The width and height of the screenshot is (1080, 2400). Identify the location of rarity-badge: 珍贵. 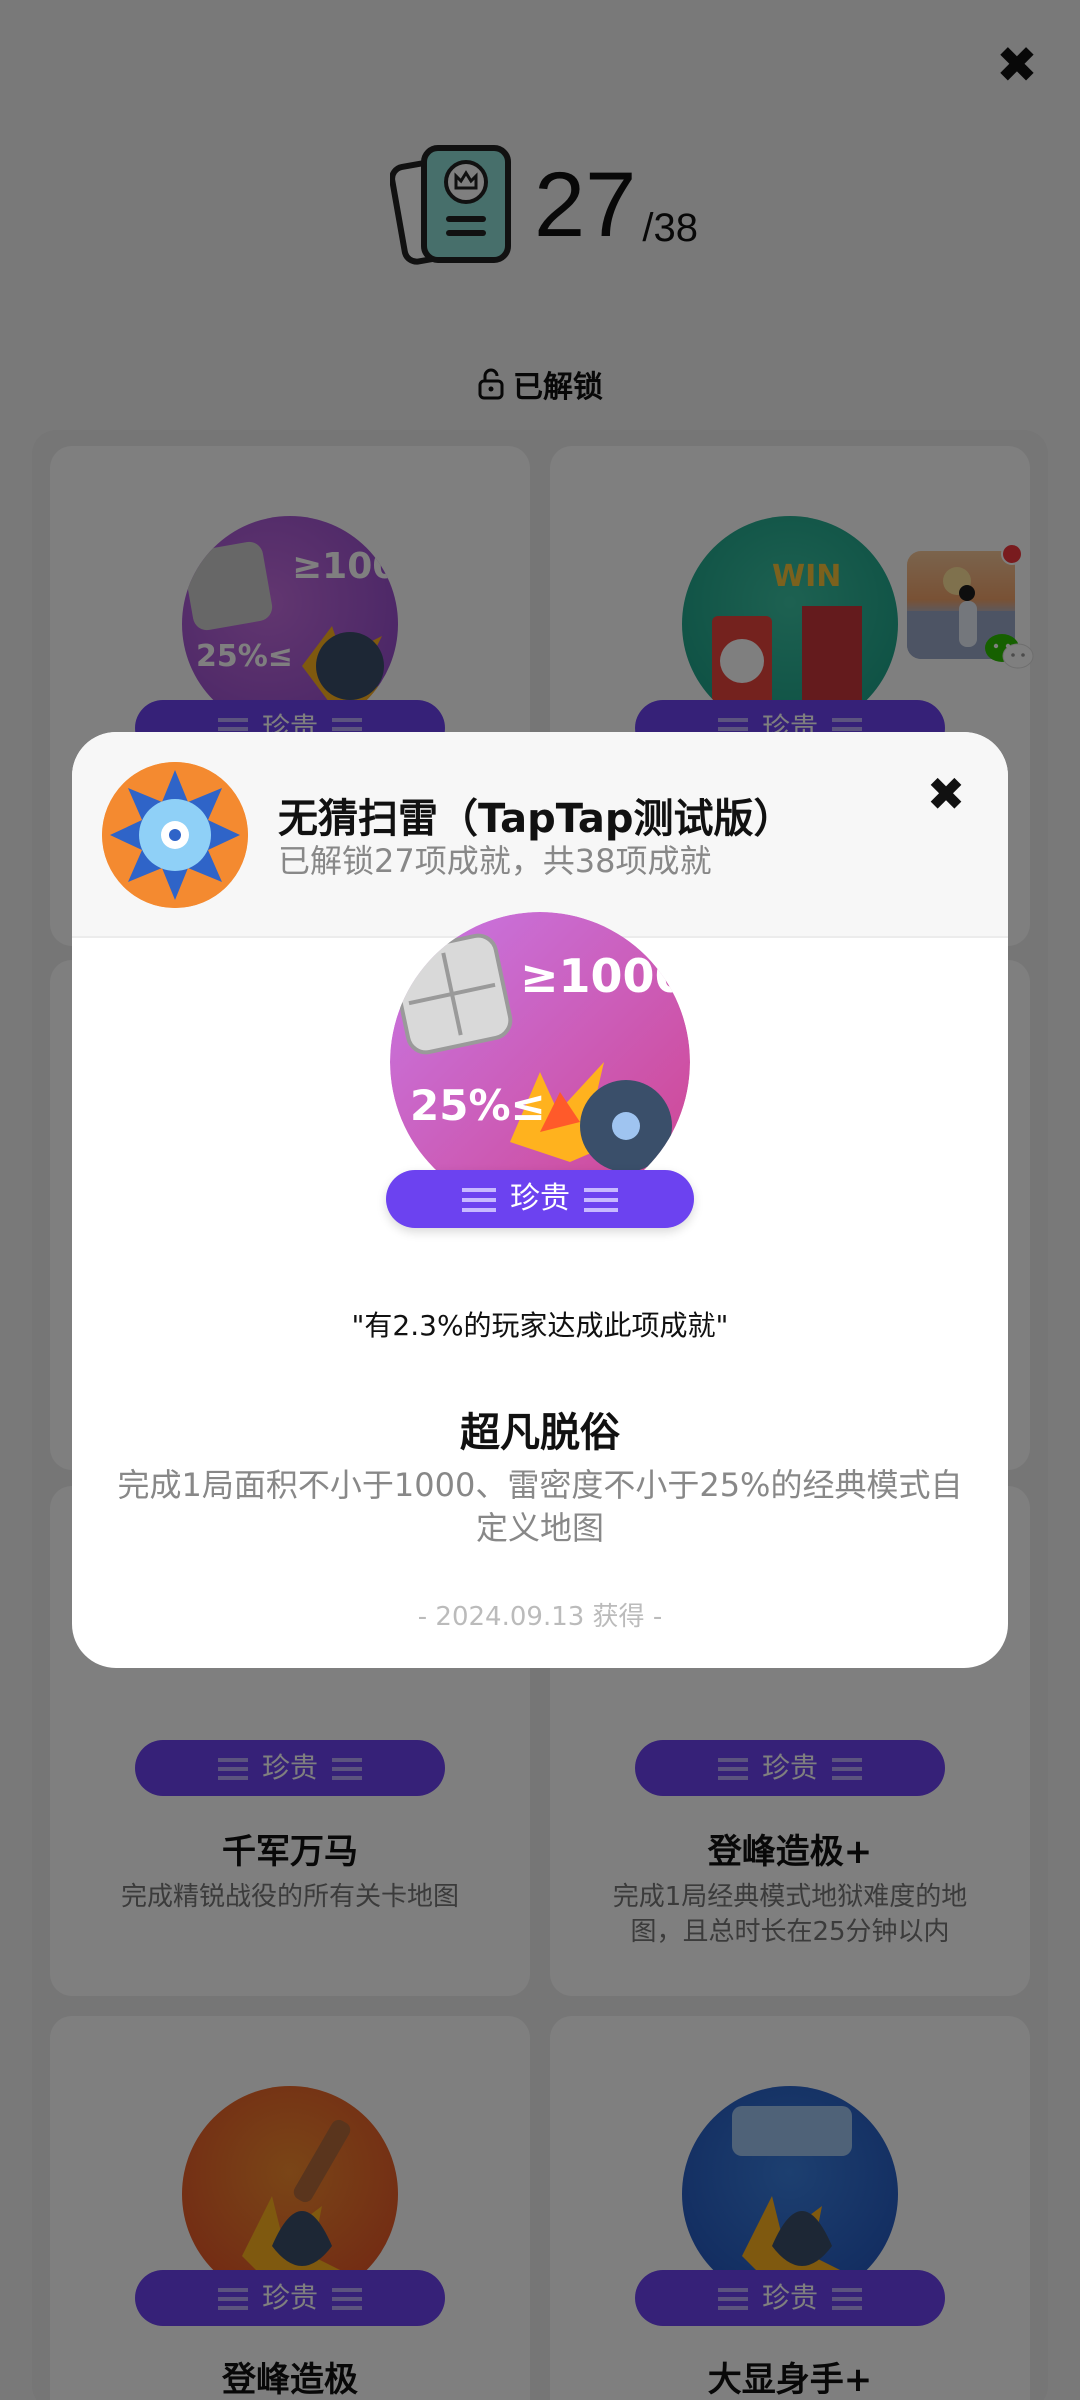
(540, 1199).